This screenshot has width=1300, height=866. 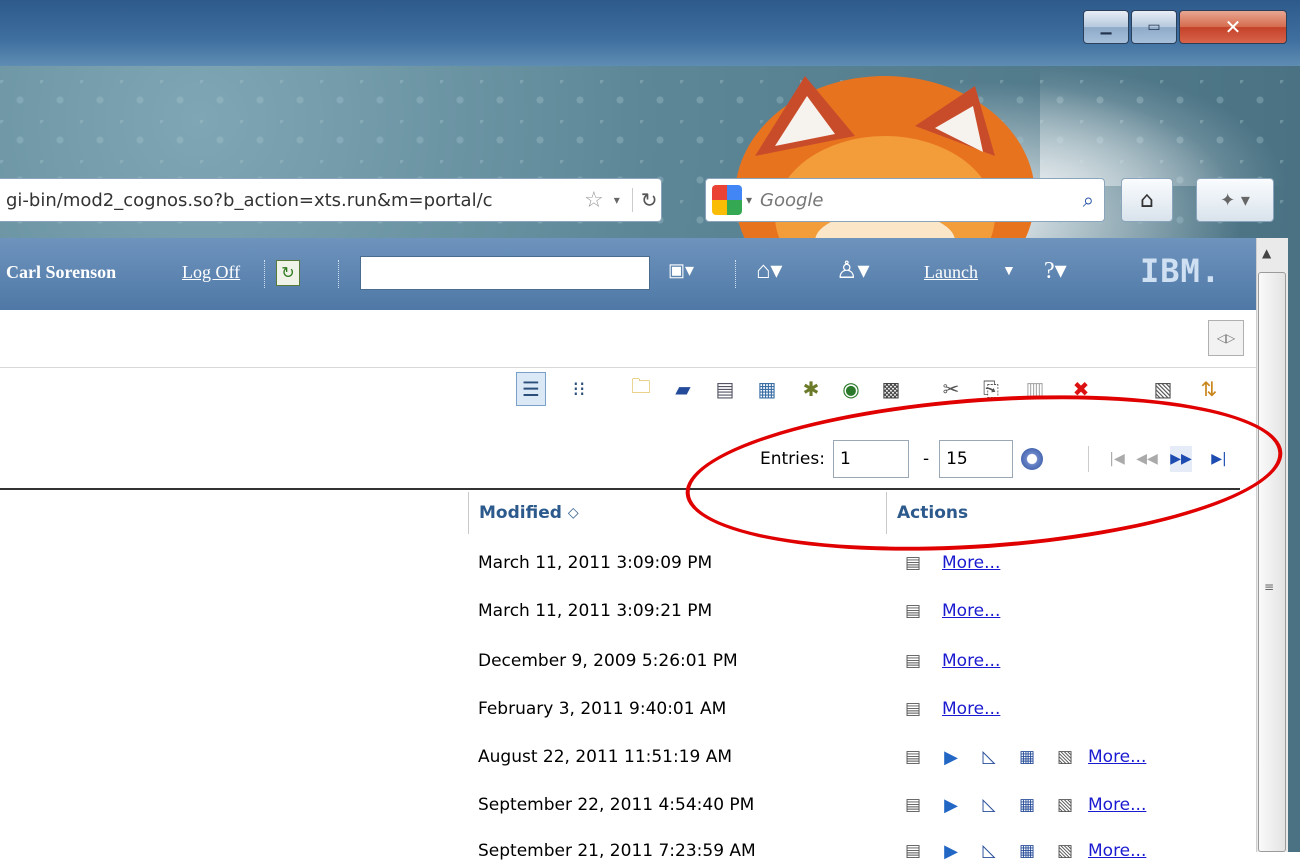 What do you see at coordinates (573, 513) in the screenshot?
I see `sort-icon: ◇` at bounding box center [573, 513].